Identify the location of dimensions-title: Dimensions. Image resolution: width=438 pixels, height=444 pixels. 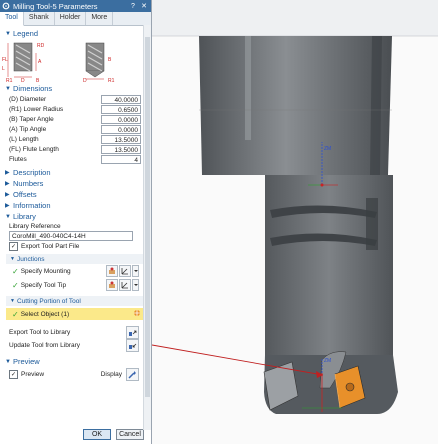
(33, 88).